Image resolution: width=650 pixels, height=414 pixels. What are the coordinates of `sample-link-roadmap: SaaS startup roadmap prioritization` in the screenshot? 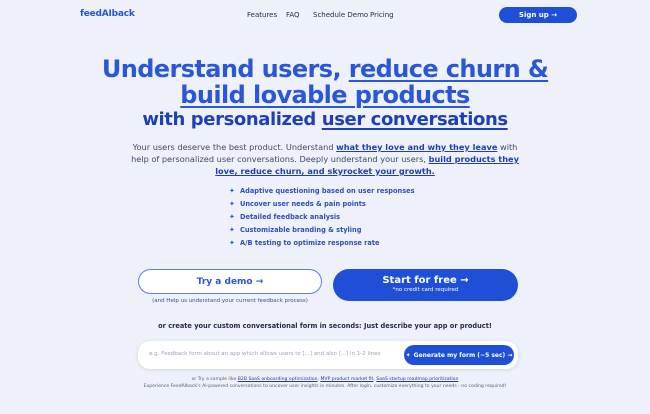 It's located at (417, 379).